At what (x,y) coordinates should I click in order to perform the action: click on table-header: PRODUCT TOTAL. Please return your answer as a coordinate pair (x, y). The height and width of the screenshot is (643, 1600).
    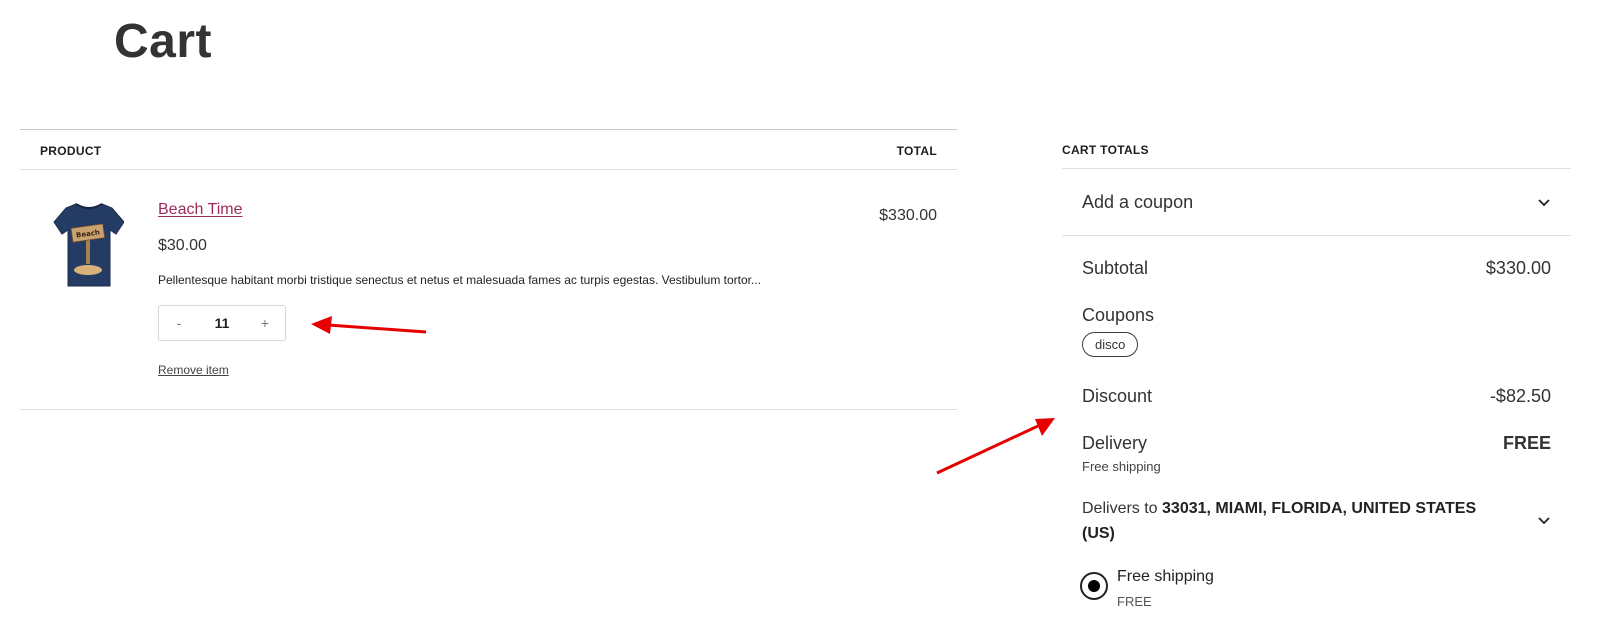
    Looking at the image, I should click on (488, 150).